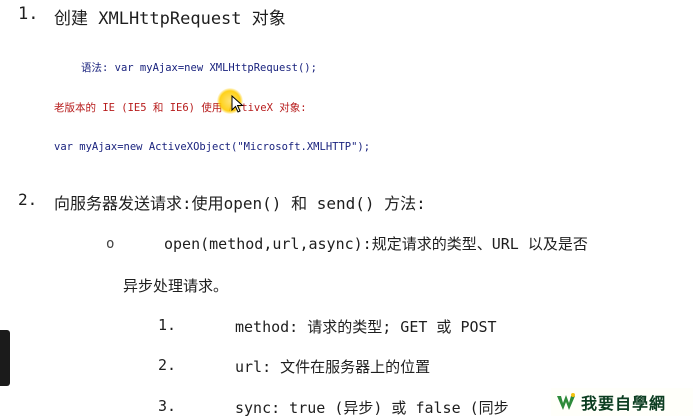 The height and width of the screenshot is (418, 693). What do you see at coordinates (180, 108) in the screenshot?
I see `old-ie-note: 老版本的 IE (IE5 和 IE6) 使用 ActiveX 对象:` at bounding box center [180, 108].